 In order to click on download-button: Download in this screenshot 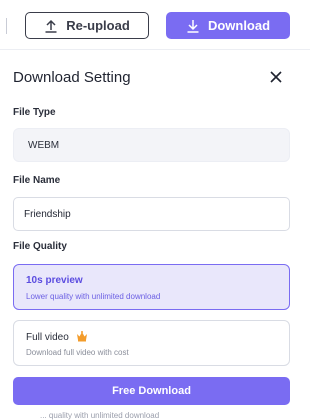, I will do `click(228, 25)`.